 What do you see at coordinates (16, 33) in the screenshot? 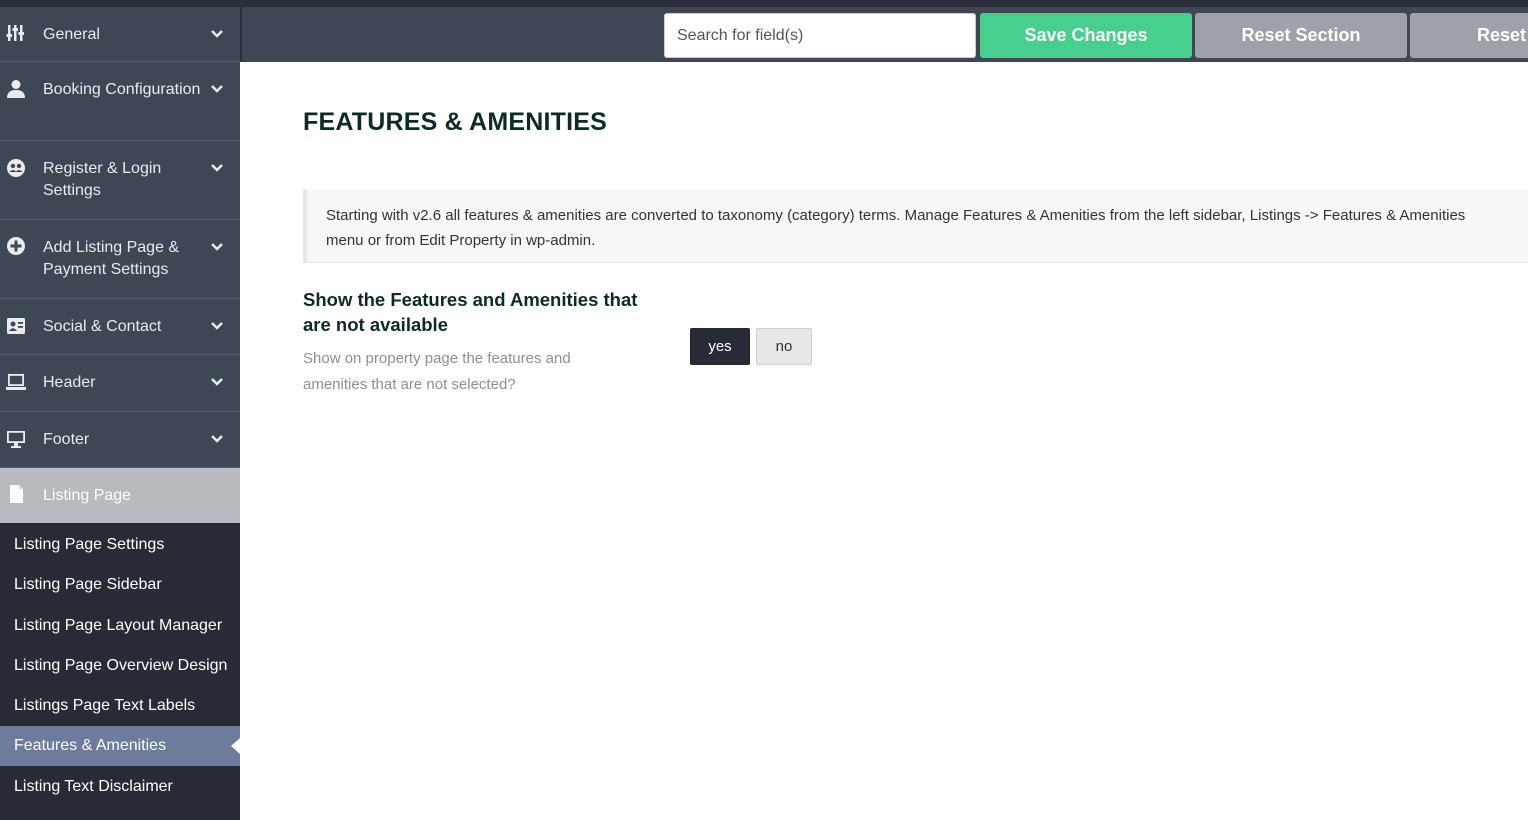
I see `sliders-icon` at bounding box center [16, 33].